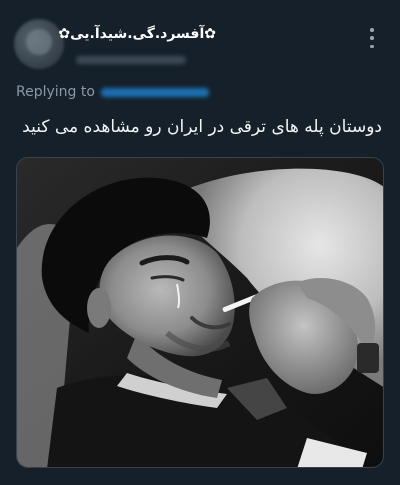 This screenshot has width=400, height=485. I want to click on author-handle-redacted, so click(131, 60).